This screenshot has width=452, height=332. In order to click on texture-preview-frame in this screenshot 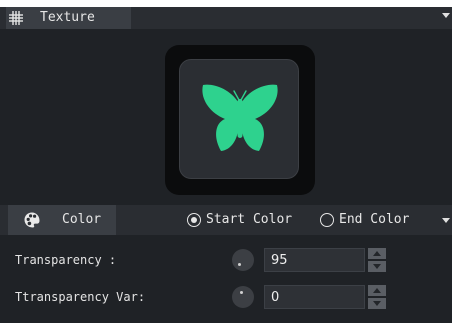, I will do `click(239, 119)`.